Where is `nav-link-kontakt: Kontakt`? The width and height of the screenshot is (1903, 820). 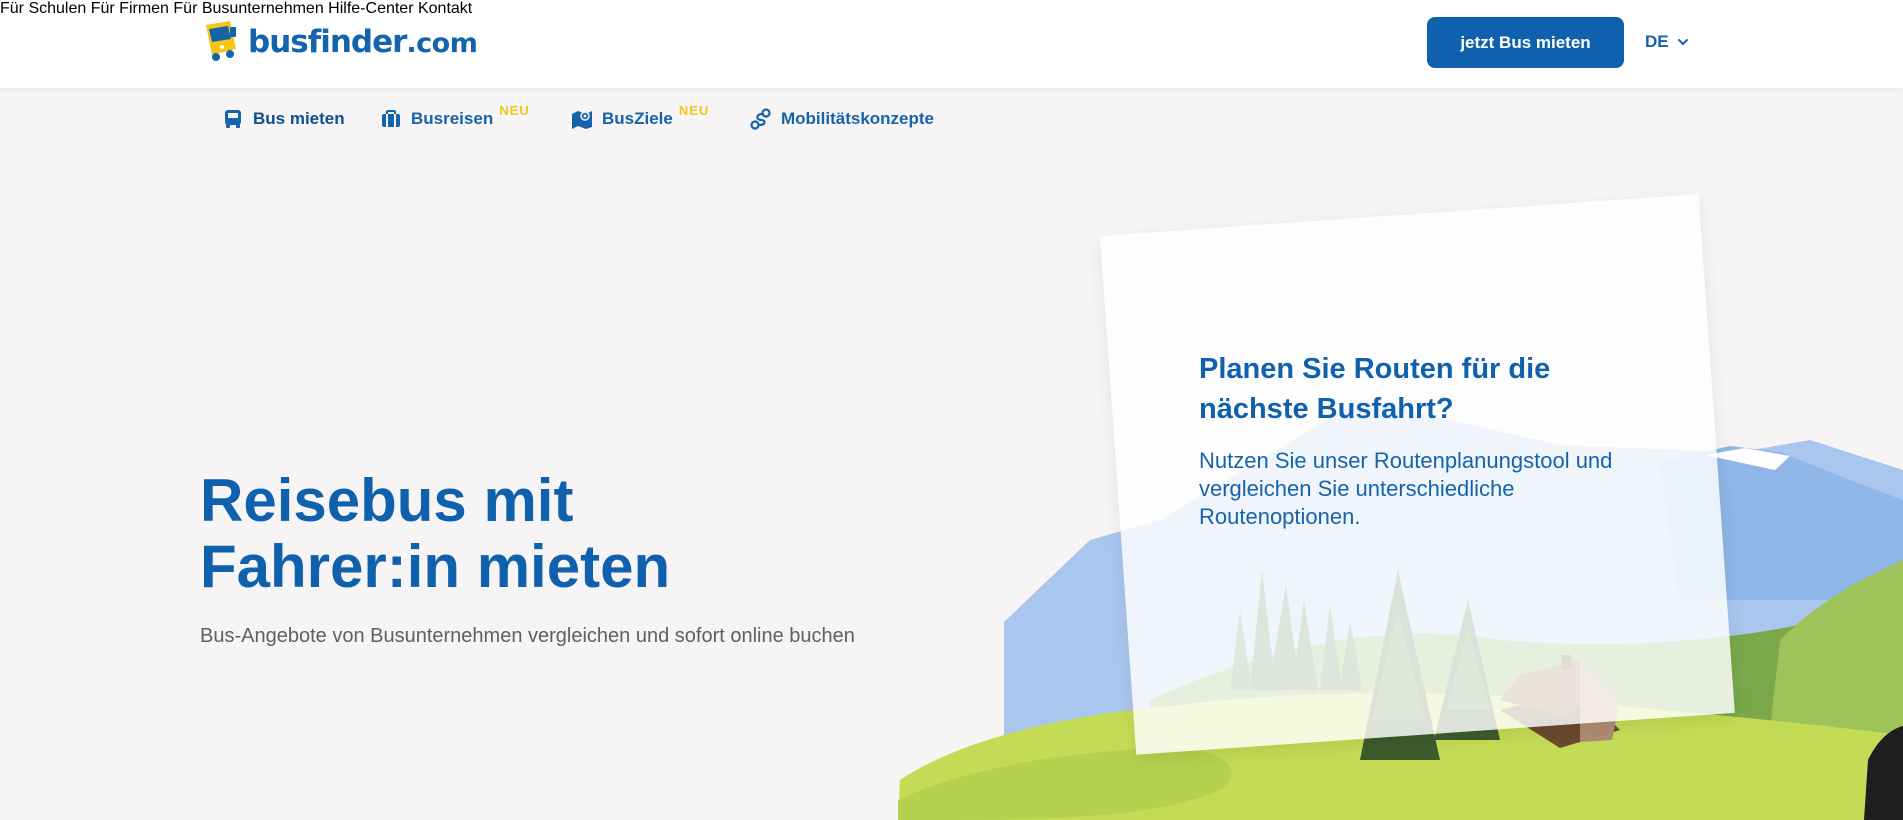
nav-link-kontakt: Kontakt is located at coordinates (445, 8).